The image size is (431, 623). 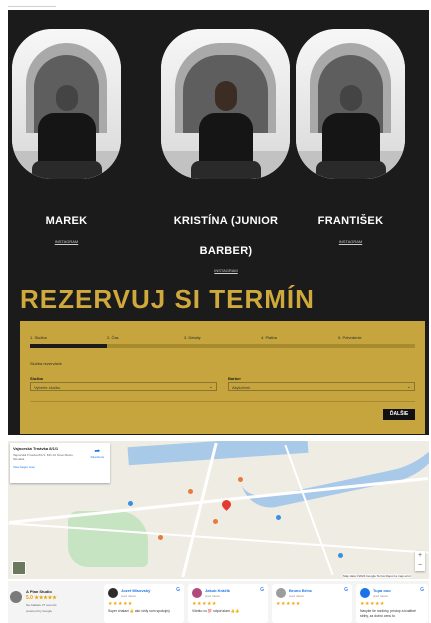 What do you see at coordinates (16, 597) in the screenshot?
I see `business-avatar` at bounding box center [16, 597].